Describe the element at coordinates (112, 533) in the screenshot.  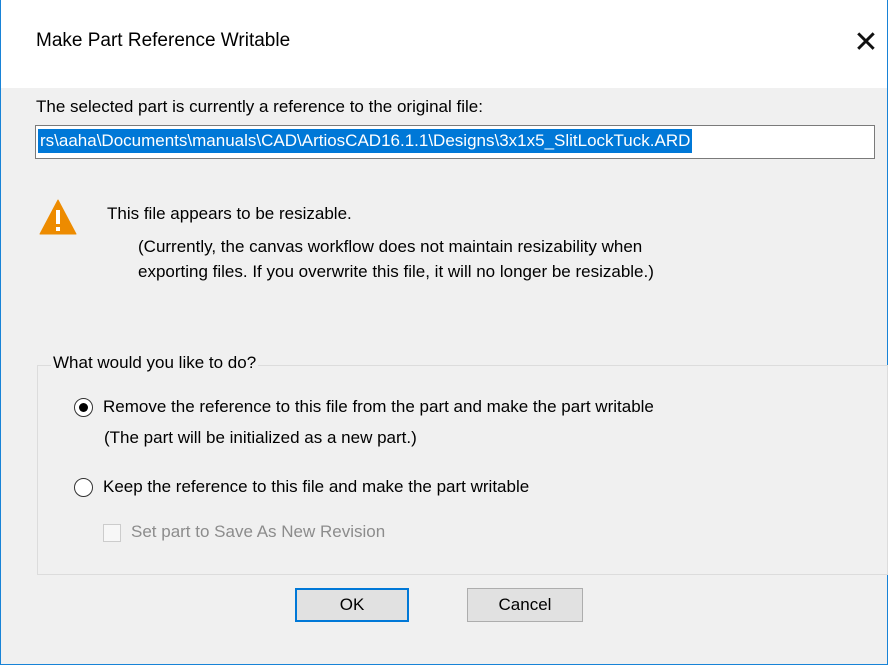
I see `save-as-new-revision-checkbox` at that location.